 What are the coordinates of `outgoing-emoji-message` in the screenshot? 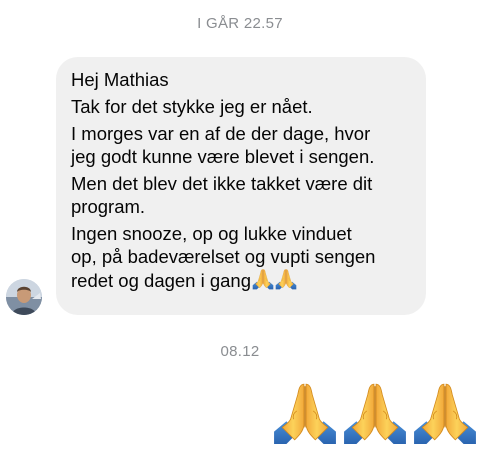 It's located at (375, 413).